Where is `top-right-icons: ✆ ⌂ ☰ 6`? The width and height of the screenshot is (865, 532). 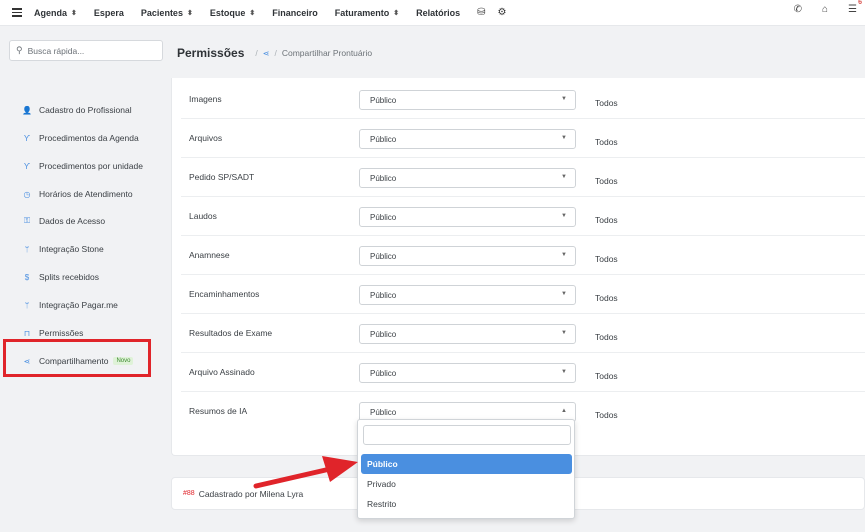 top-right-icons: ✆ ⌂ ☰ 6 is located at coordinates (828, 7).